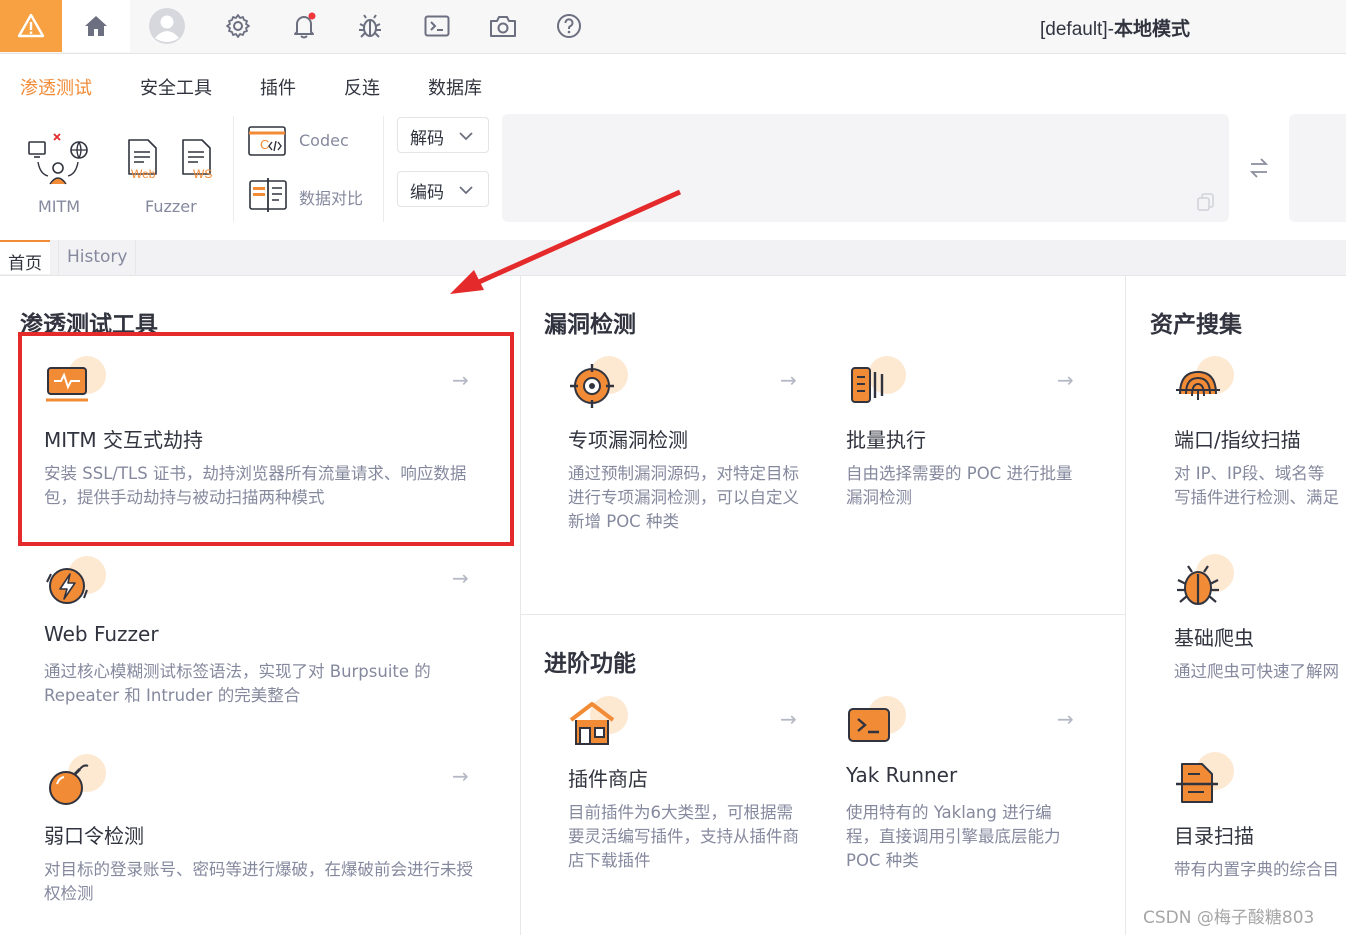 The height and width of the screenshot is (935, 1346). Describe the element at coordinates (1256, 869) in the screenshot. I see `card-description: 带有内置字典的综合目` at that location.